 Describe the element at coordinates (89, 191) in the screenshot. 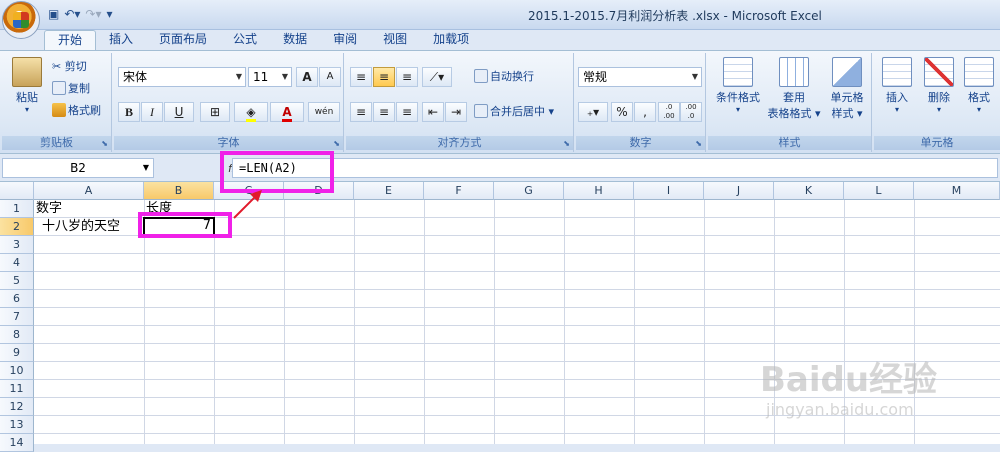

I see `column-header-a: A` at that location.